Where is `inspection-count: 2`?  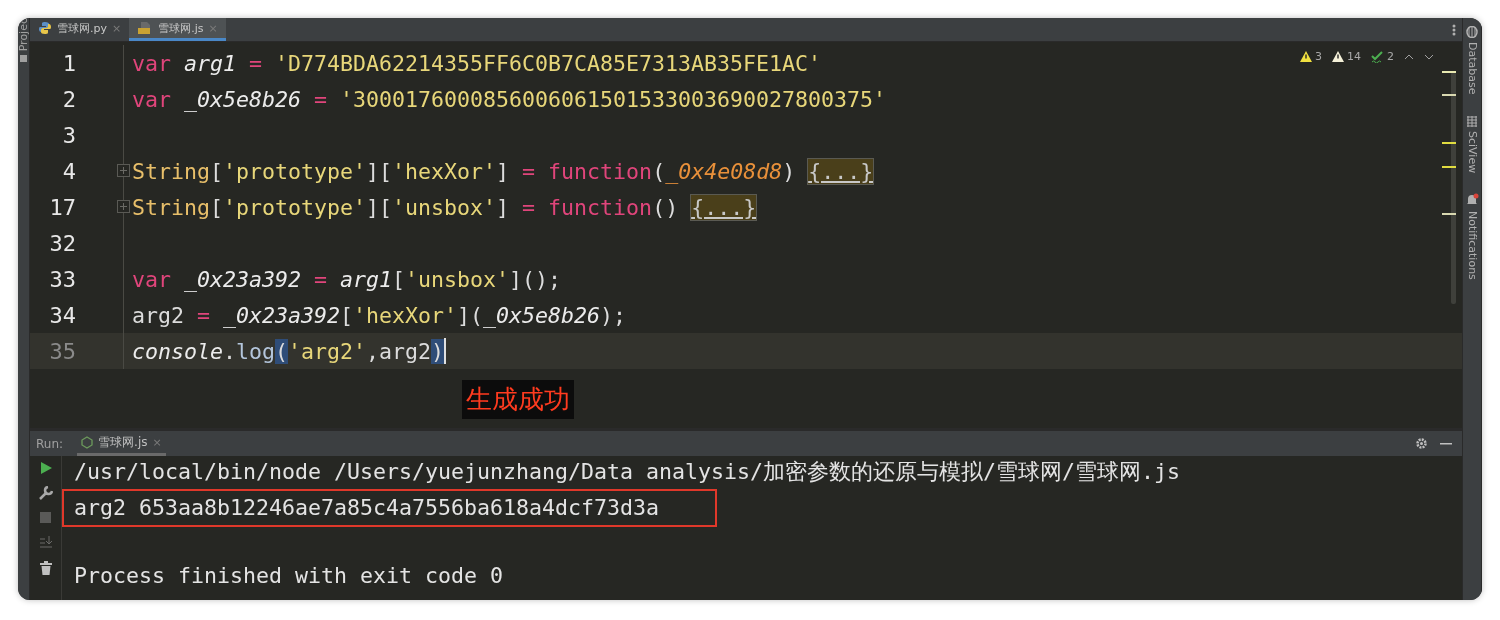
inspection-count: 2 is located at coordinates (1390, 56).